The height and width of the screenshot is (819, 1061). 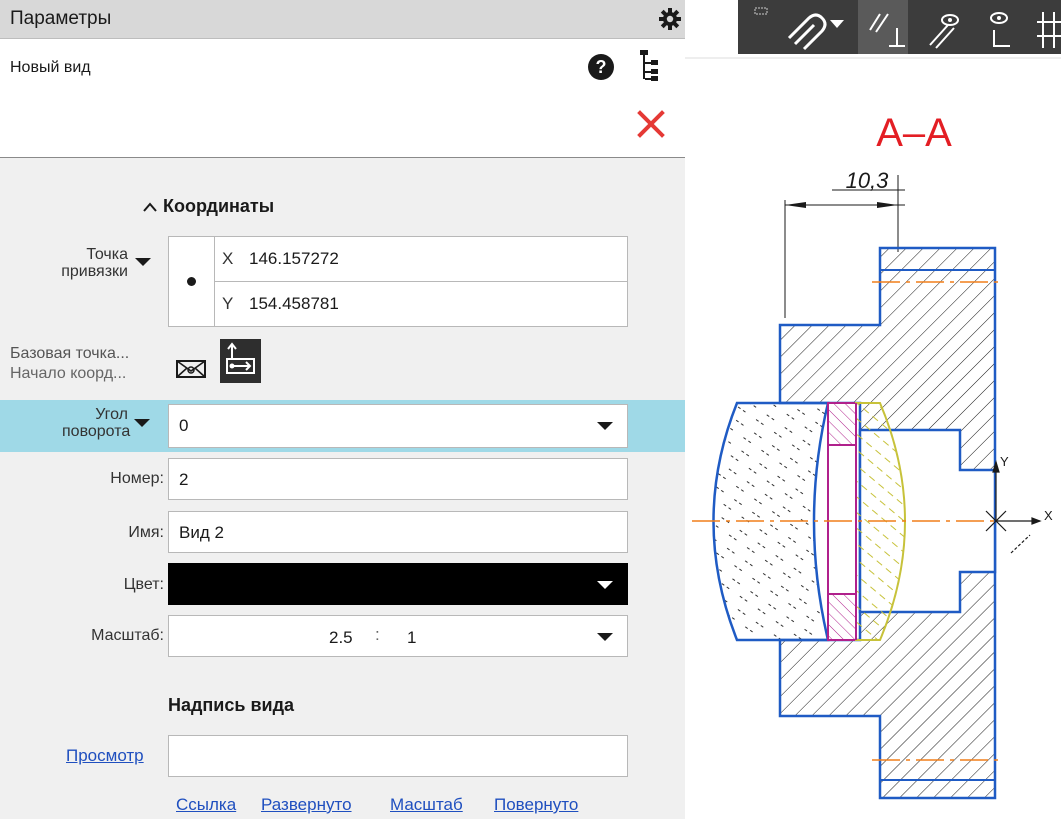 I want to click on rotation-angle-value: 0, so click(x=184, y=425).